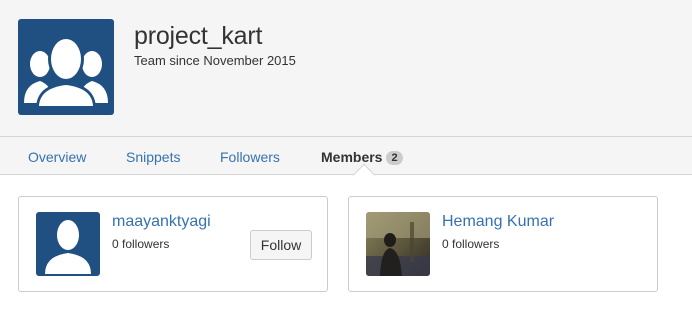  Describe the element at coordinates (173, 244) in the screenshot. I see `member-card: maayanktyagi 0 followers Follow` at that location.